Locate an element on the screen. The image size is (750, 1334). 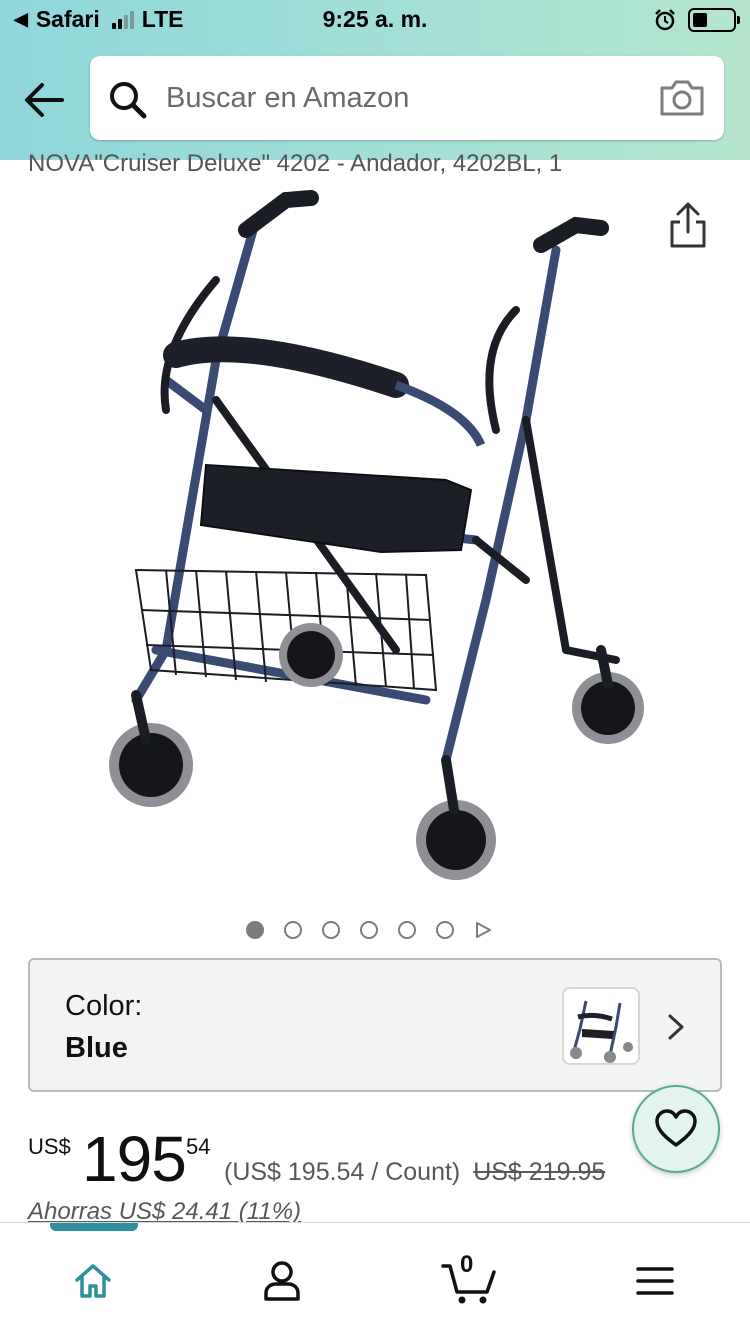
hamburger-menu-icon is located at coordinates (655, 1281).